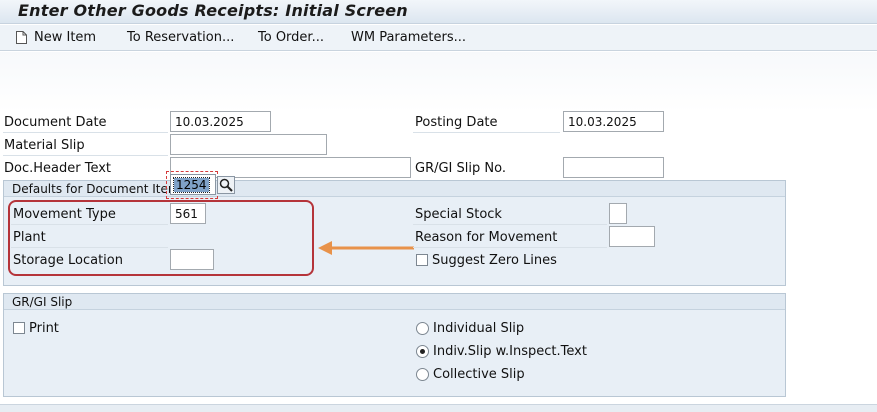 The height and width of the screenshot is (412, 877). What do you see at coordinates (394, 302) in the screenshot?
I see `gr-gi-slip-group-header: GR/GI Slip` at bounding box center [394, 302].